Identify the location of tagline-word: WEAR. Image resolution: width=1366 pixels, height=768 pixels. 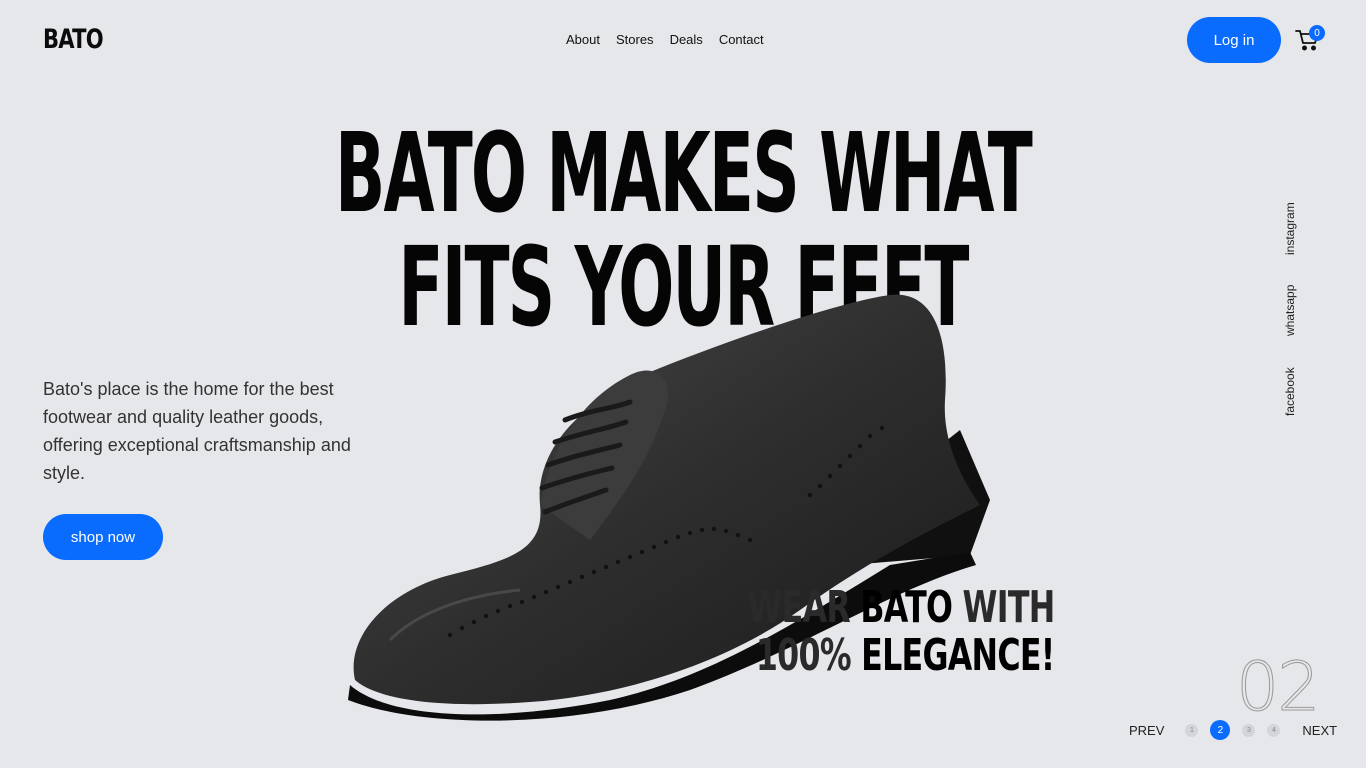
(799, 607).